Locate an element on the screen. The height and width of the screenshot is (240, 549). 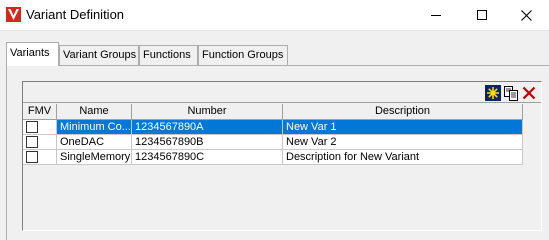
new-icon is located at coordinates (492, 92).